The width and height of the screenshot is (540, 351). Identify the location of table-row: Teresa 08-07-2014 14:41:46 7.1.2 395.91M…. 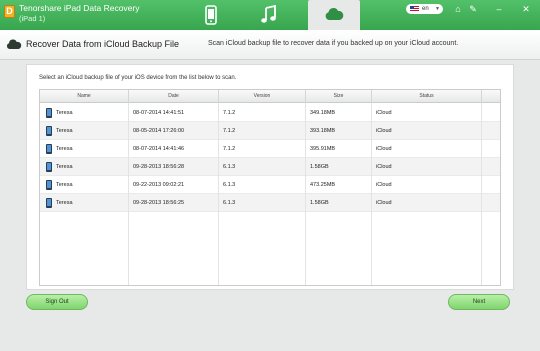
(270, 149).